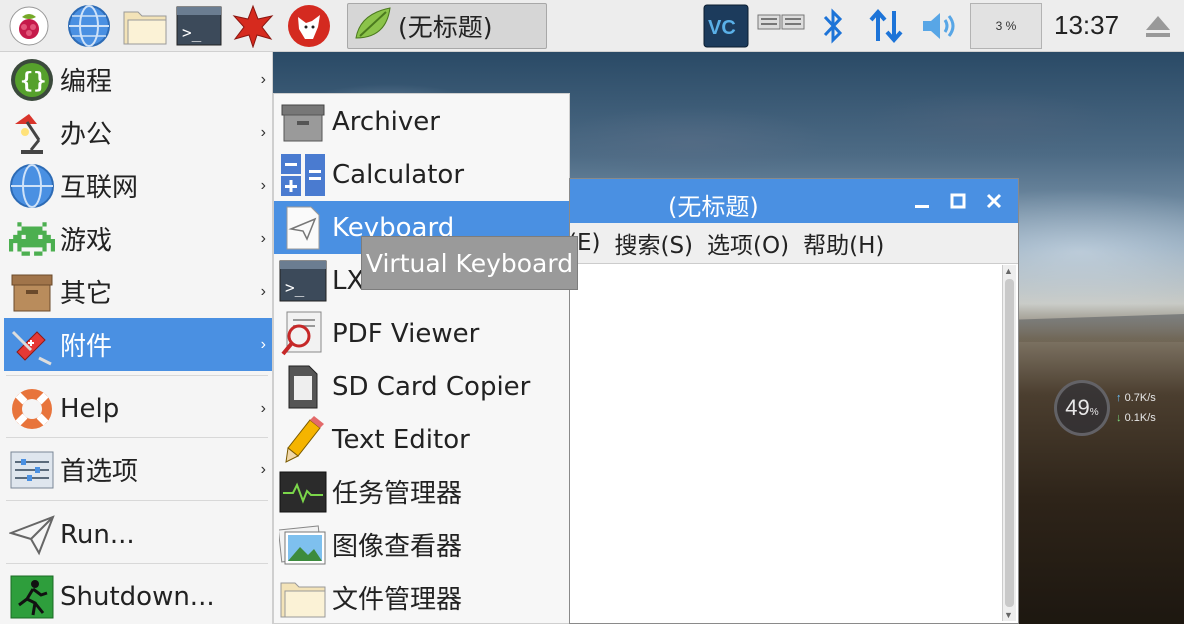 The image size is (1184, 624). Describe the element at coordinates (1008, 271) in the screenshot. I see `scroll-up-icon: ▲` at that location.